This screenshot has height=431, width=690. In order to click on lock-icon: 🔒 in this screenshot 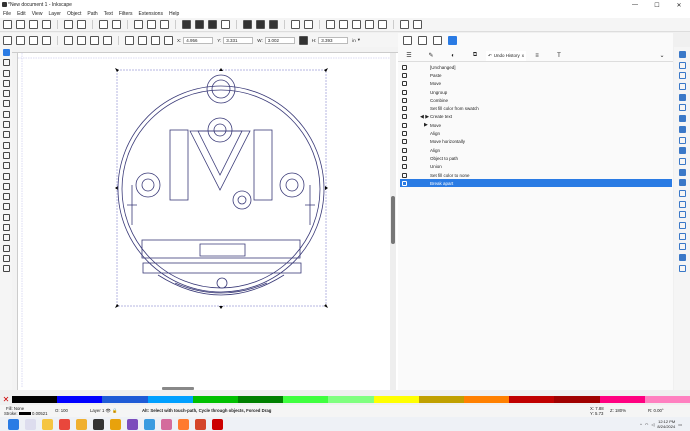, I will do `click(114, 410)`.